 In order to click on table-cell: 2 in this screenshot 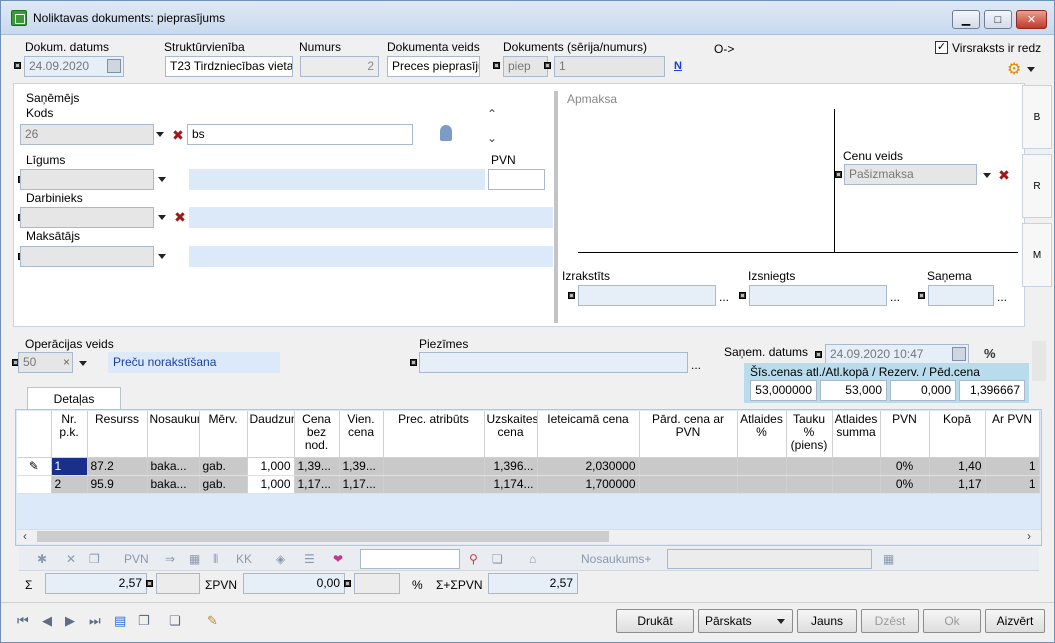, I will do `click(69, 484)`.